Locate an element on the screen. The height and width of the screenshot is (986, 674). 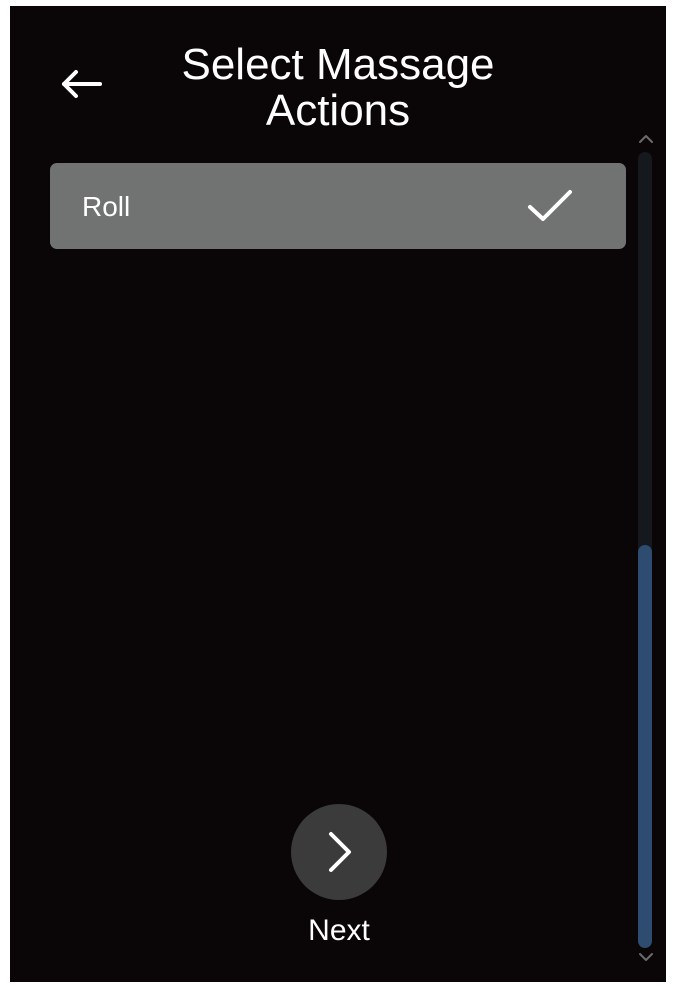
scroll-down-icon is located at coordinates (646, 957).